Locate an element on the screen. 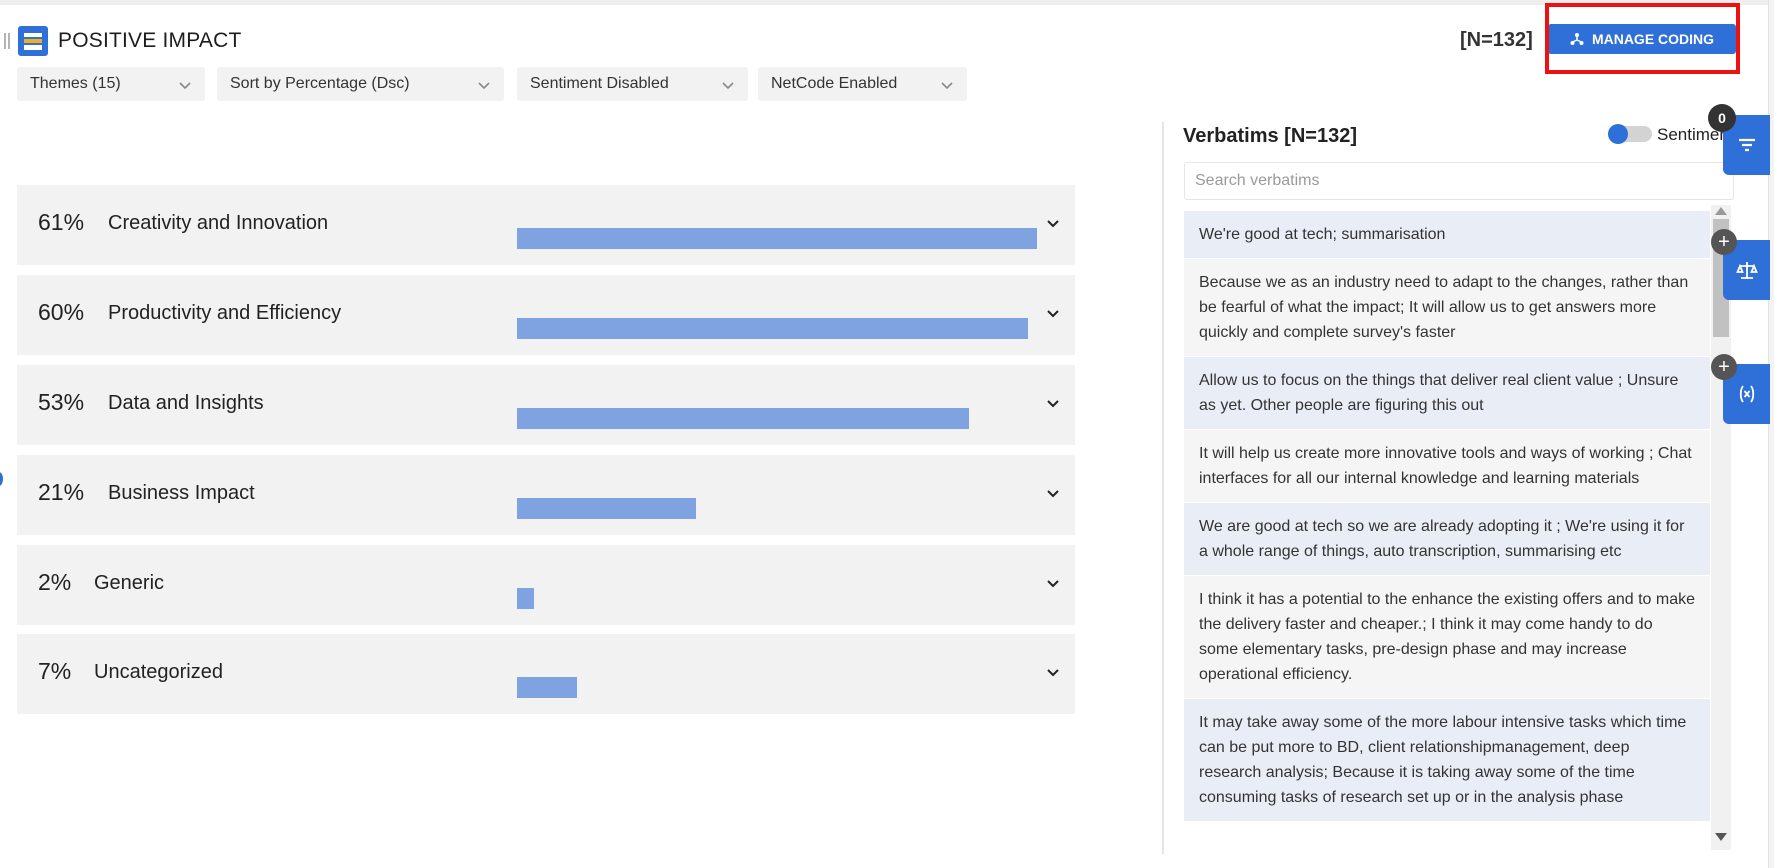 This screenshot has height=868, width=1774. theme-label: Creativity and Innovation is located at coordinates (218, 223).